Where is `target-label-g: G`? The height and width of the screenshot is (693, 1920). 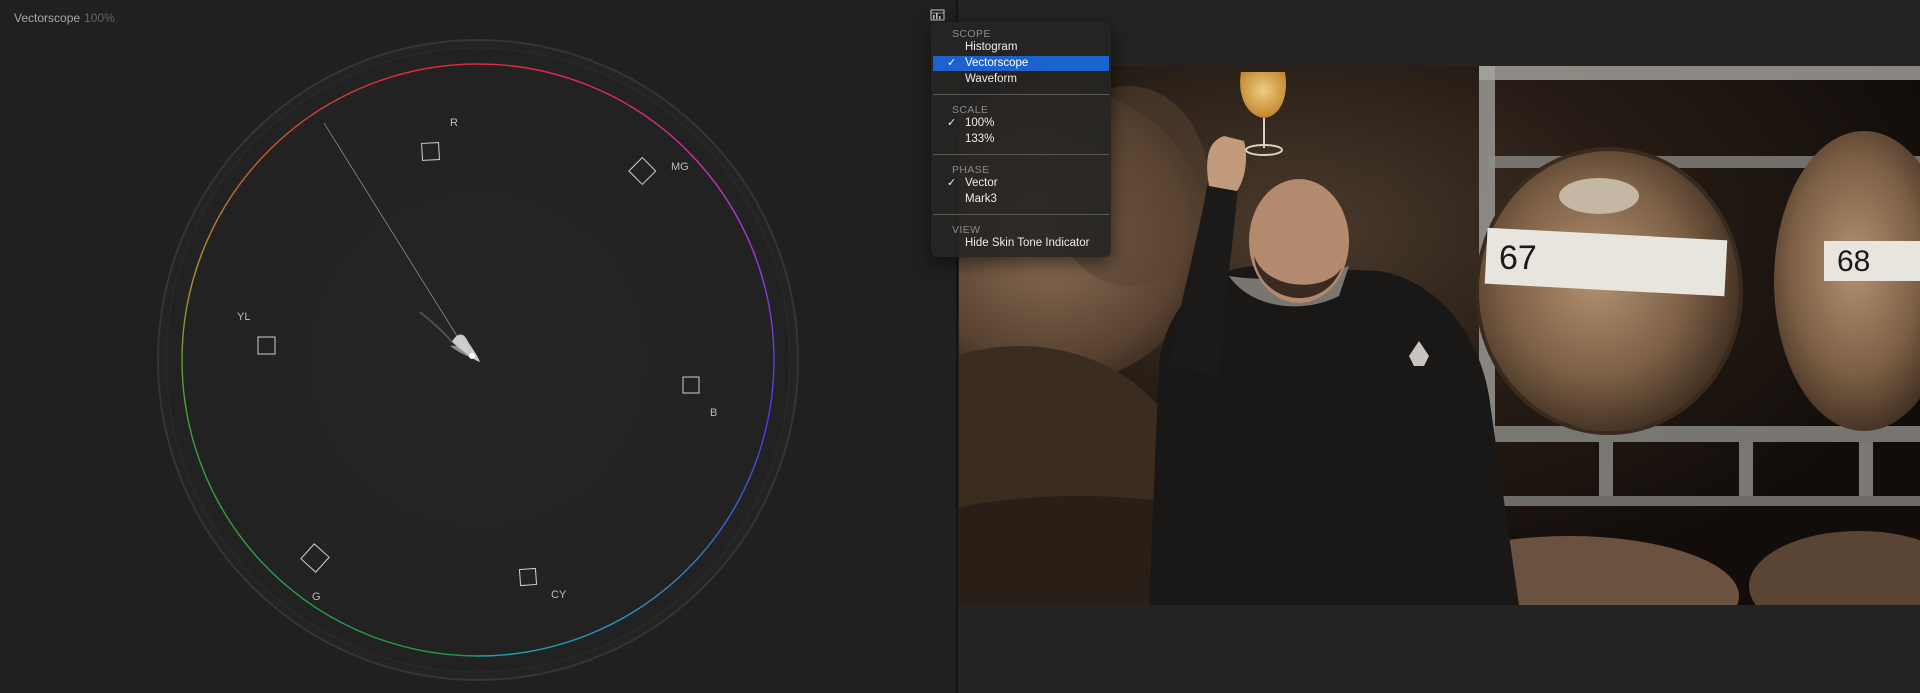 target-label-g: G is located at coordinates (316, 597).